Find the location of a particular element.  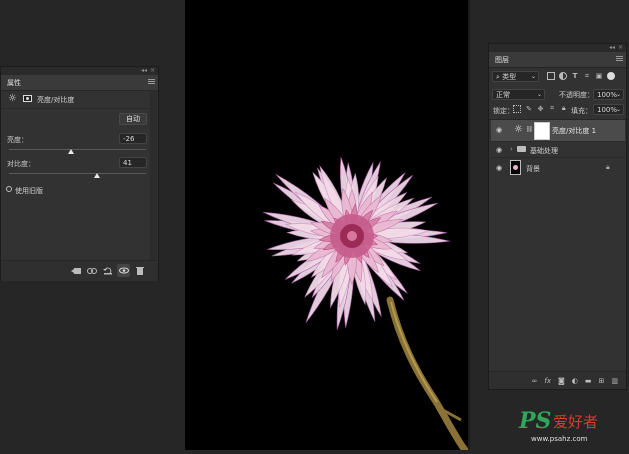

layer-row-adjustment: ◉ ☼ ⛓︎ 亮度/对比度 1 is located at coordinates (558, 130).